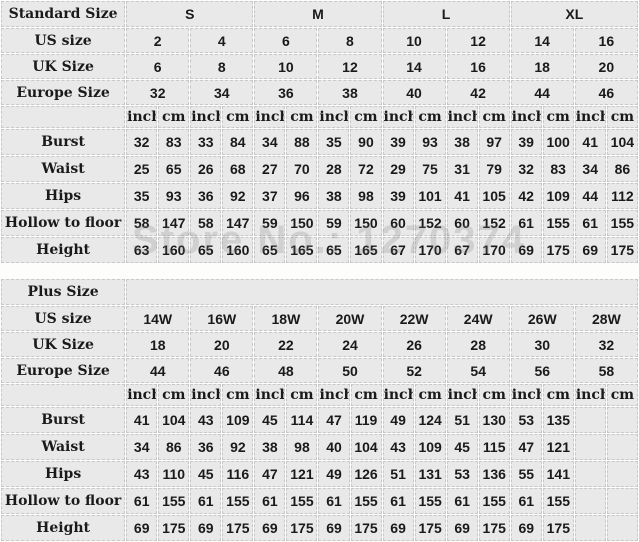  I want to click on row-label-height: Height, so click(63, 250).